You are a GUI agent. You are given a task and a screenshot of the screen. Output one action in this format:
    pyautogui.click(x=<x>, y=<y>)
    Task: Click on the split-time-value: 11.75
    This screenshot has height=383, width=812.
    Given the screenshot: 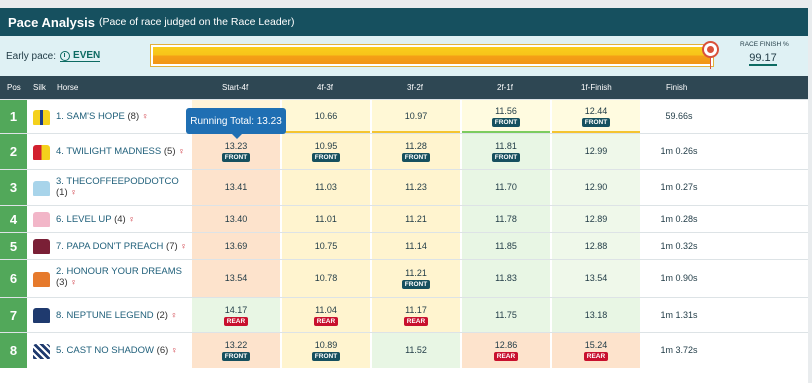 What is the action you would take?
    pyautogui.click(x=506, y=315)
    